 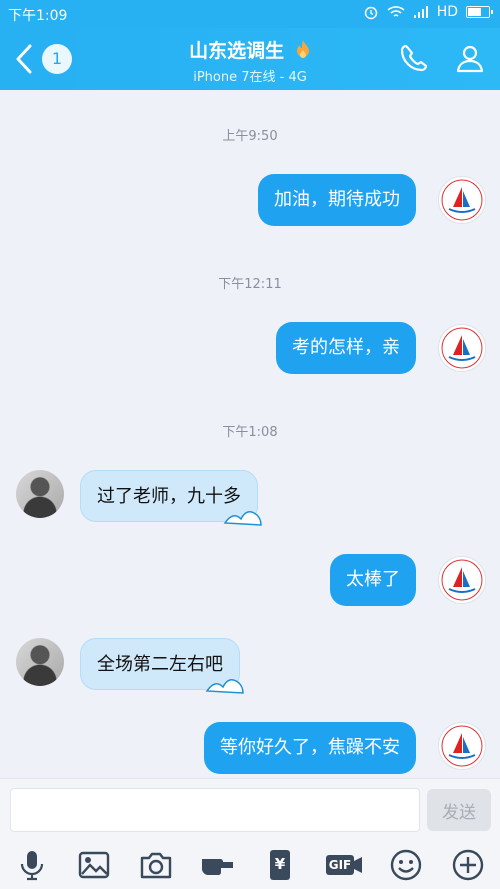 I want to click on message-timestamp: 下午1:08, so click(x=250, y=432).